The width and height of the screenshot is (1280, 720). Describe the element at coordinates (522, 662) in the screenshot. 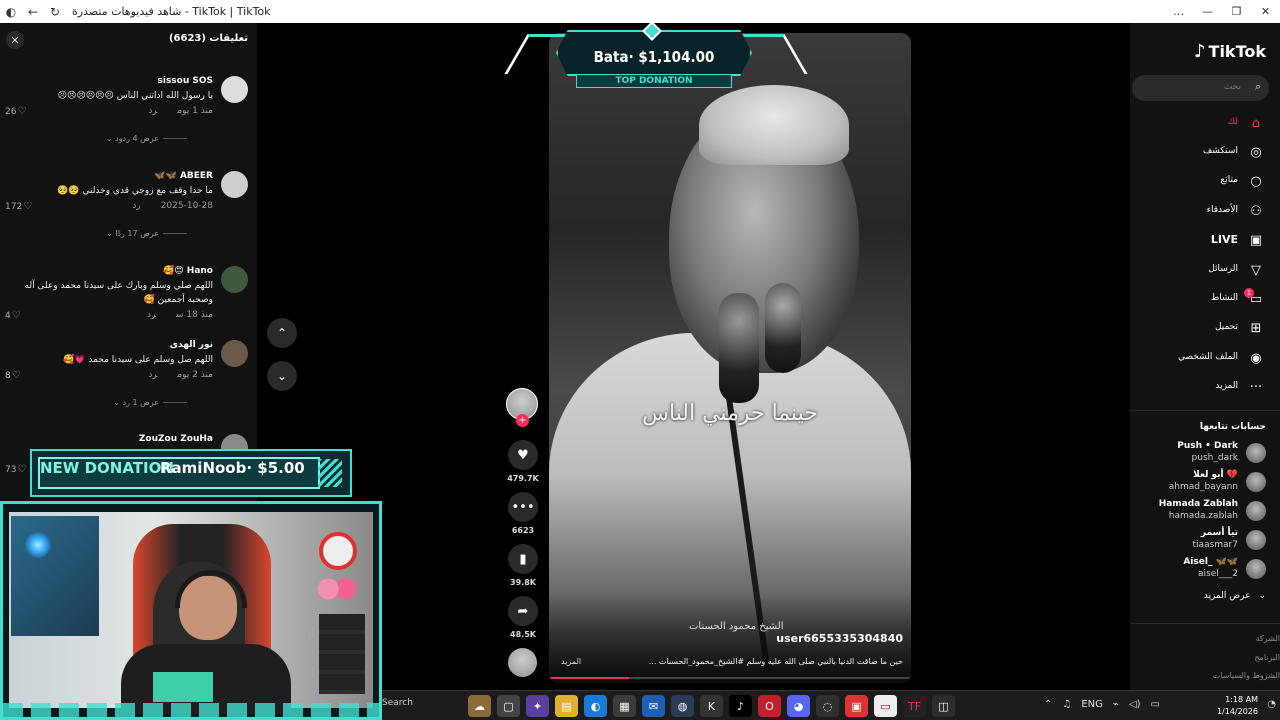

I see `music-disc-avatar` at that location.